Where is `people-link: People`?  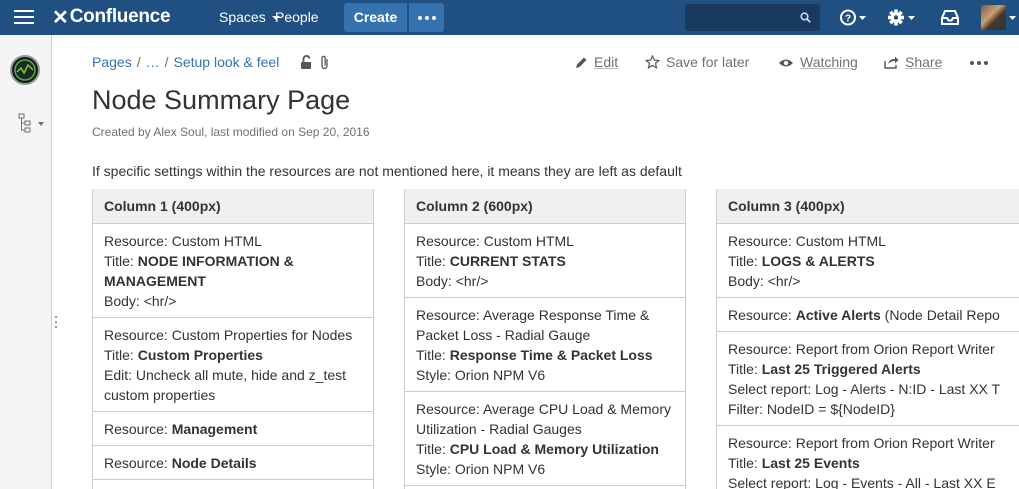 people-link: People is located at coordinates (297, 17).